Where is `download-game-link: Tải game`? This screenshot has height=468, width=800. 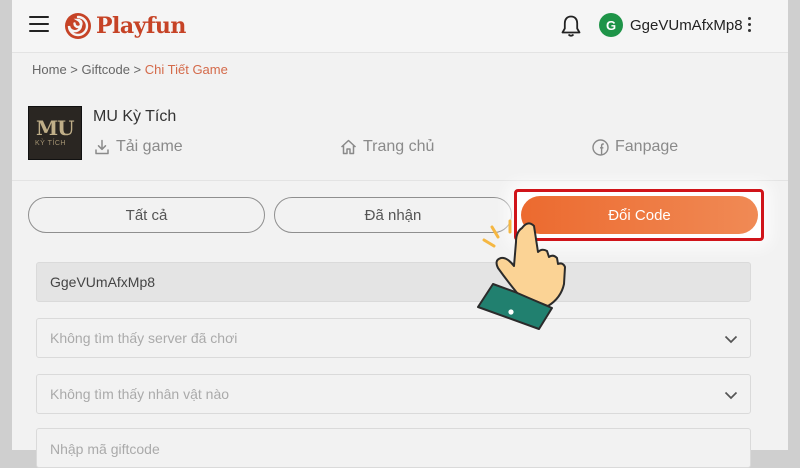
download-game-link: Tải game is located at coordinates (138, 147).